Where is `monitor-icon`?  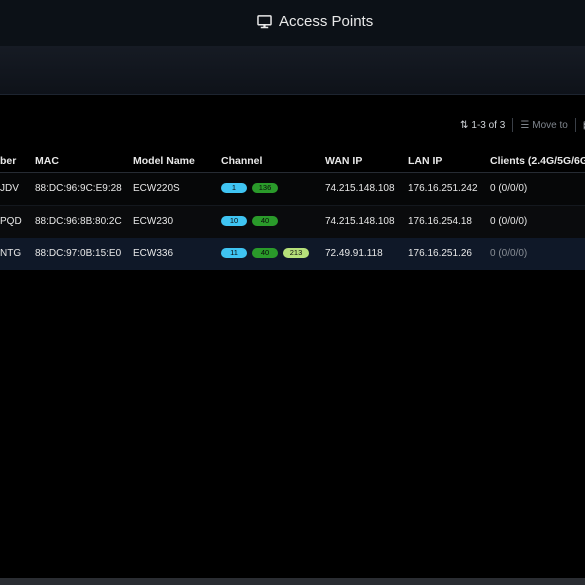 monitor-icon is located at coordinates (264, 21).